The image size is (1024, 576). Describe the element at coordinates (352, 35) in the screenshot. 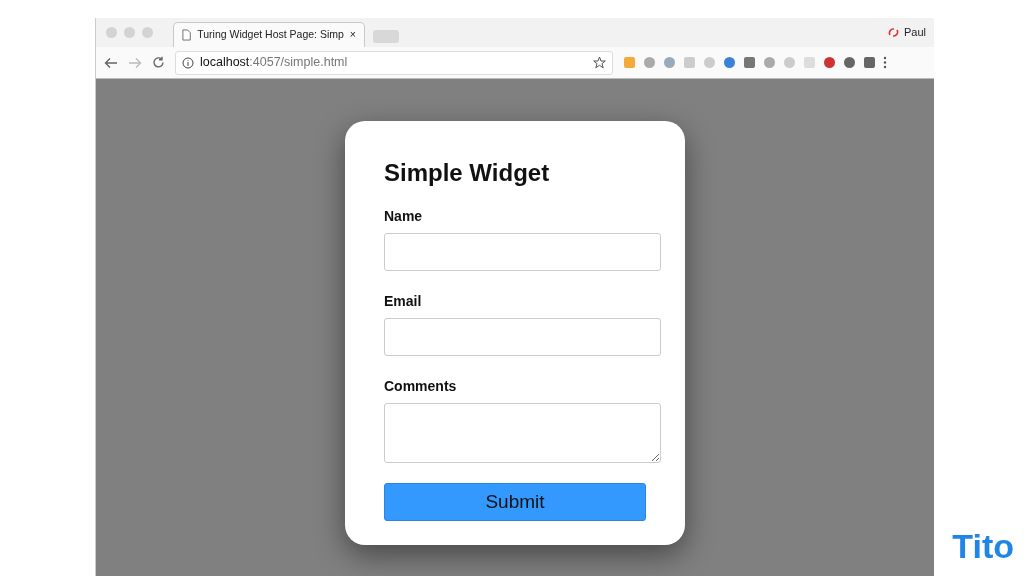

I see `close-icon: ×` at that location.